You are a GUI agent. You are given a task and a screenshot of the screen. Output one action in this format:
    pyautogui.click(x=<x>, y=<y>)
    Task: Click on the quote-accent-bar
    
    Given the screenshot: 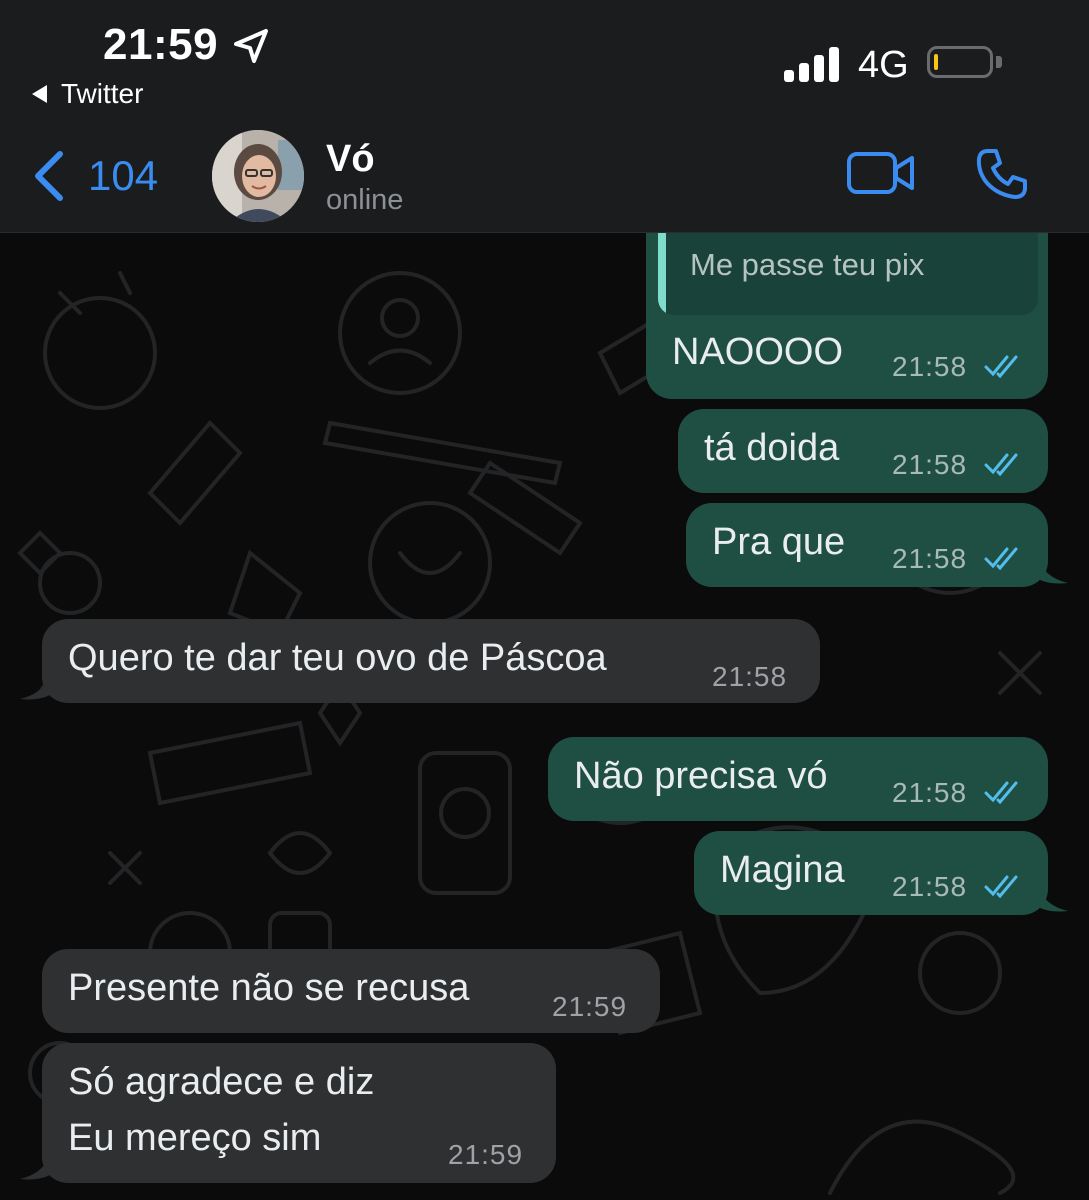 What is the action you would take?
    pyautogui.click(x=662, y=274)
    